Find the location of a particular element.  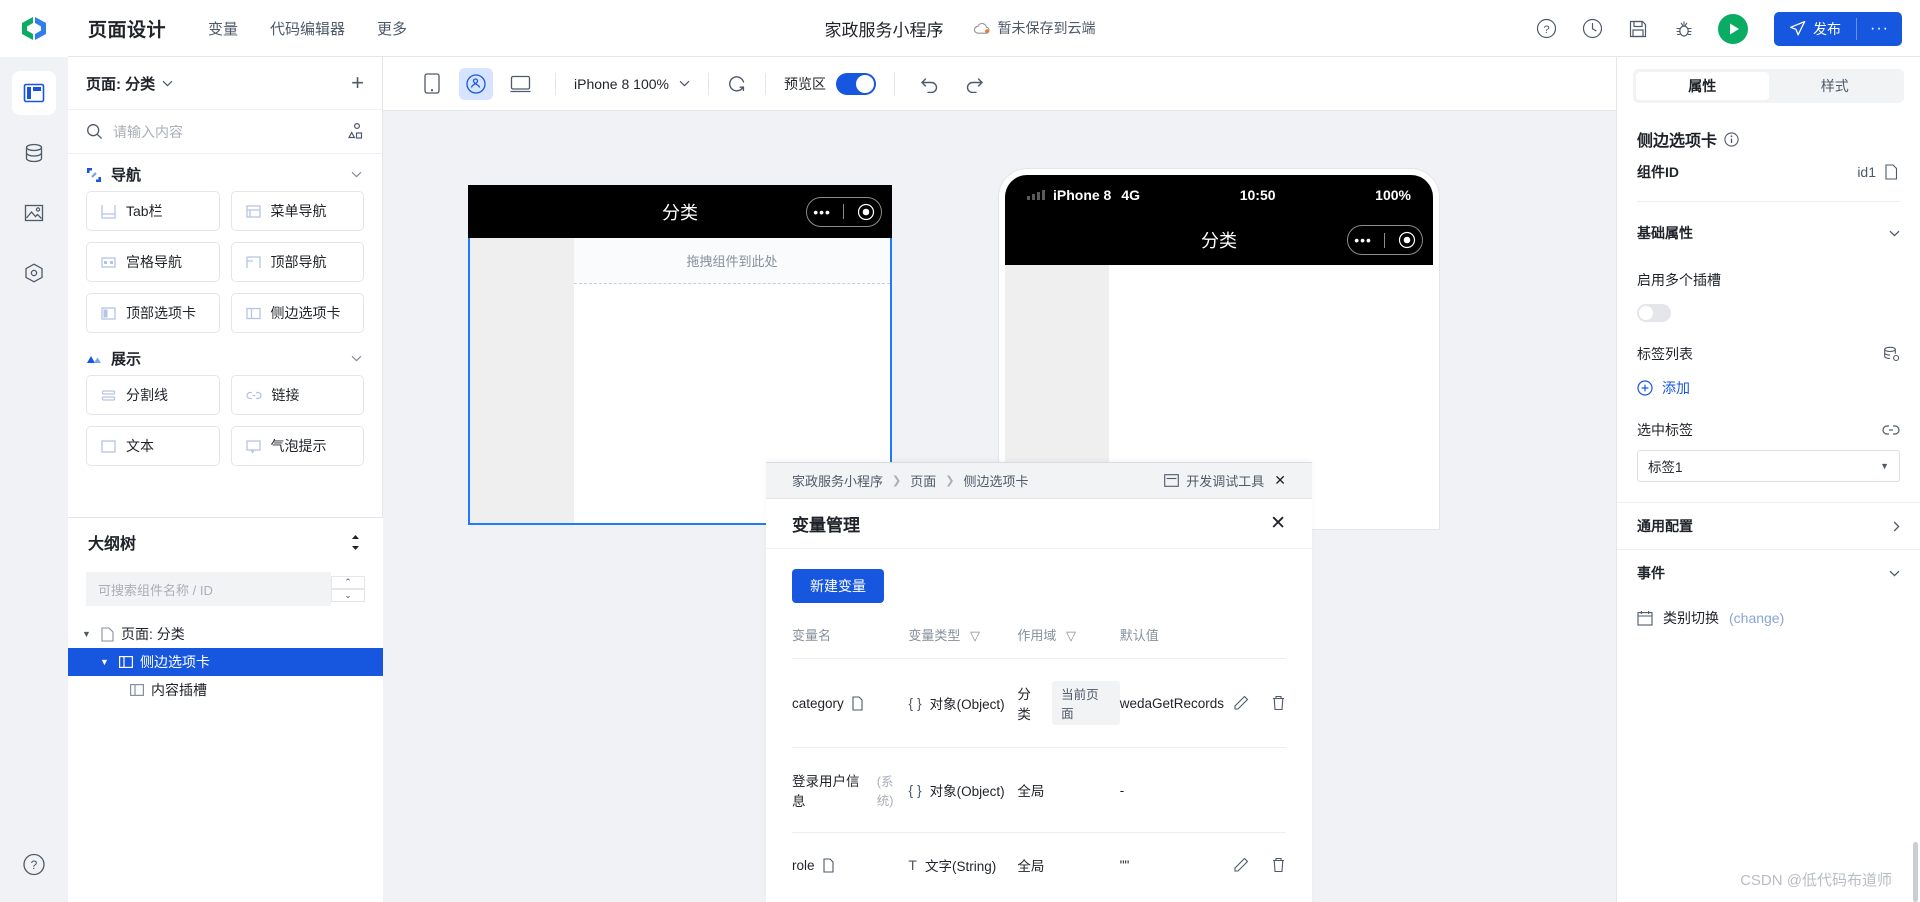

rail-item-database is located at coordinates (34, 153).